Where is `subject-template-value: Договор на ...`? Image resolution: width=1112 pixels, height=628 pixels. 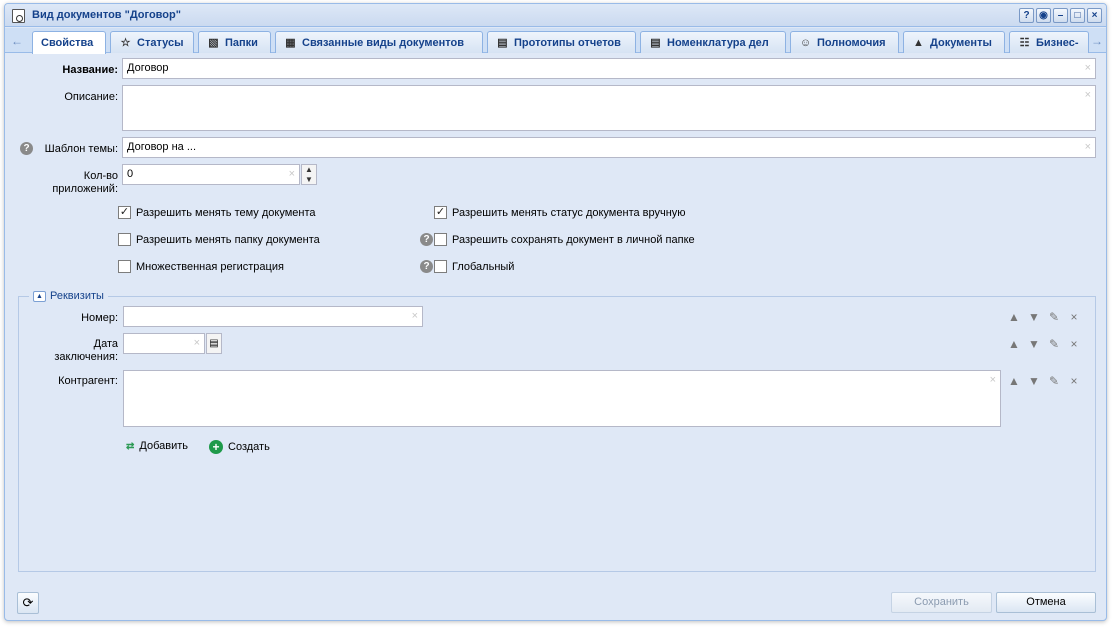
subject-template-value: Договор на ... is located at coordinates (162, 147).